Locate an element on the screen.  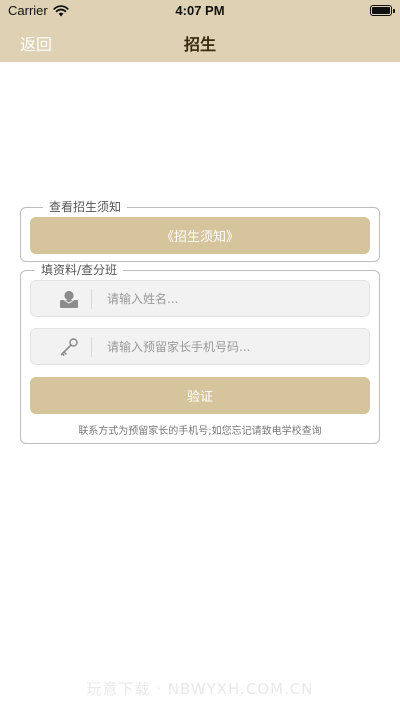
phone-input-row is located at coordinates (200, 346).